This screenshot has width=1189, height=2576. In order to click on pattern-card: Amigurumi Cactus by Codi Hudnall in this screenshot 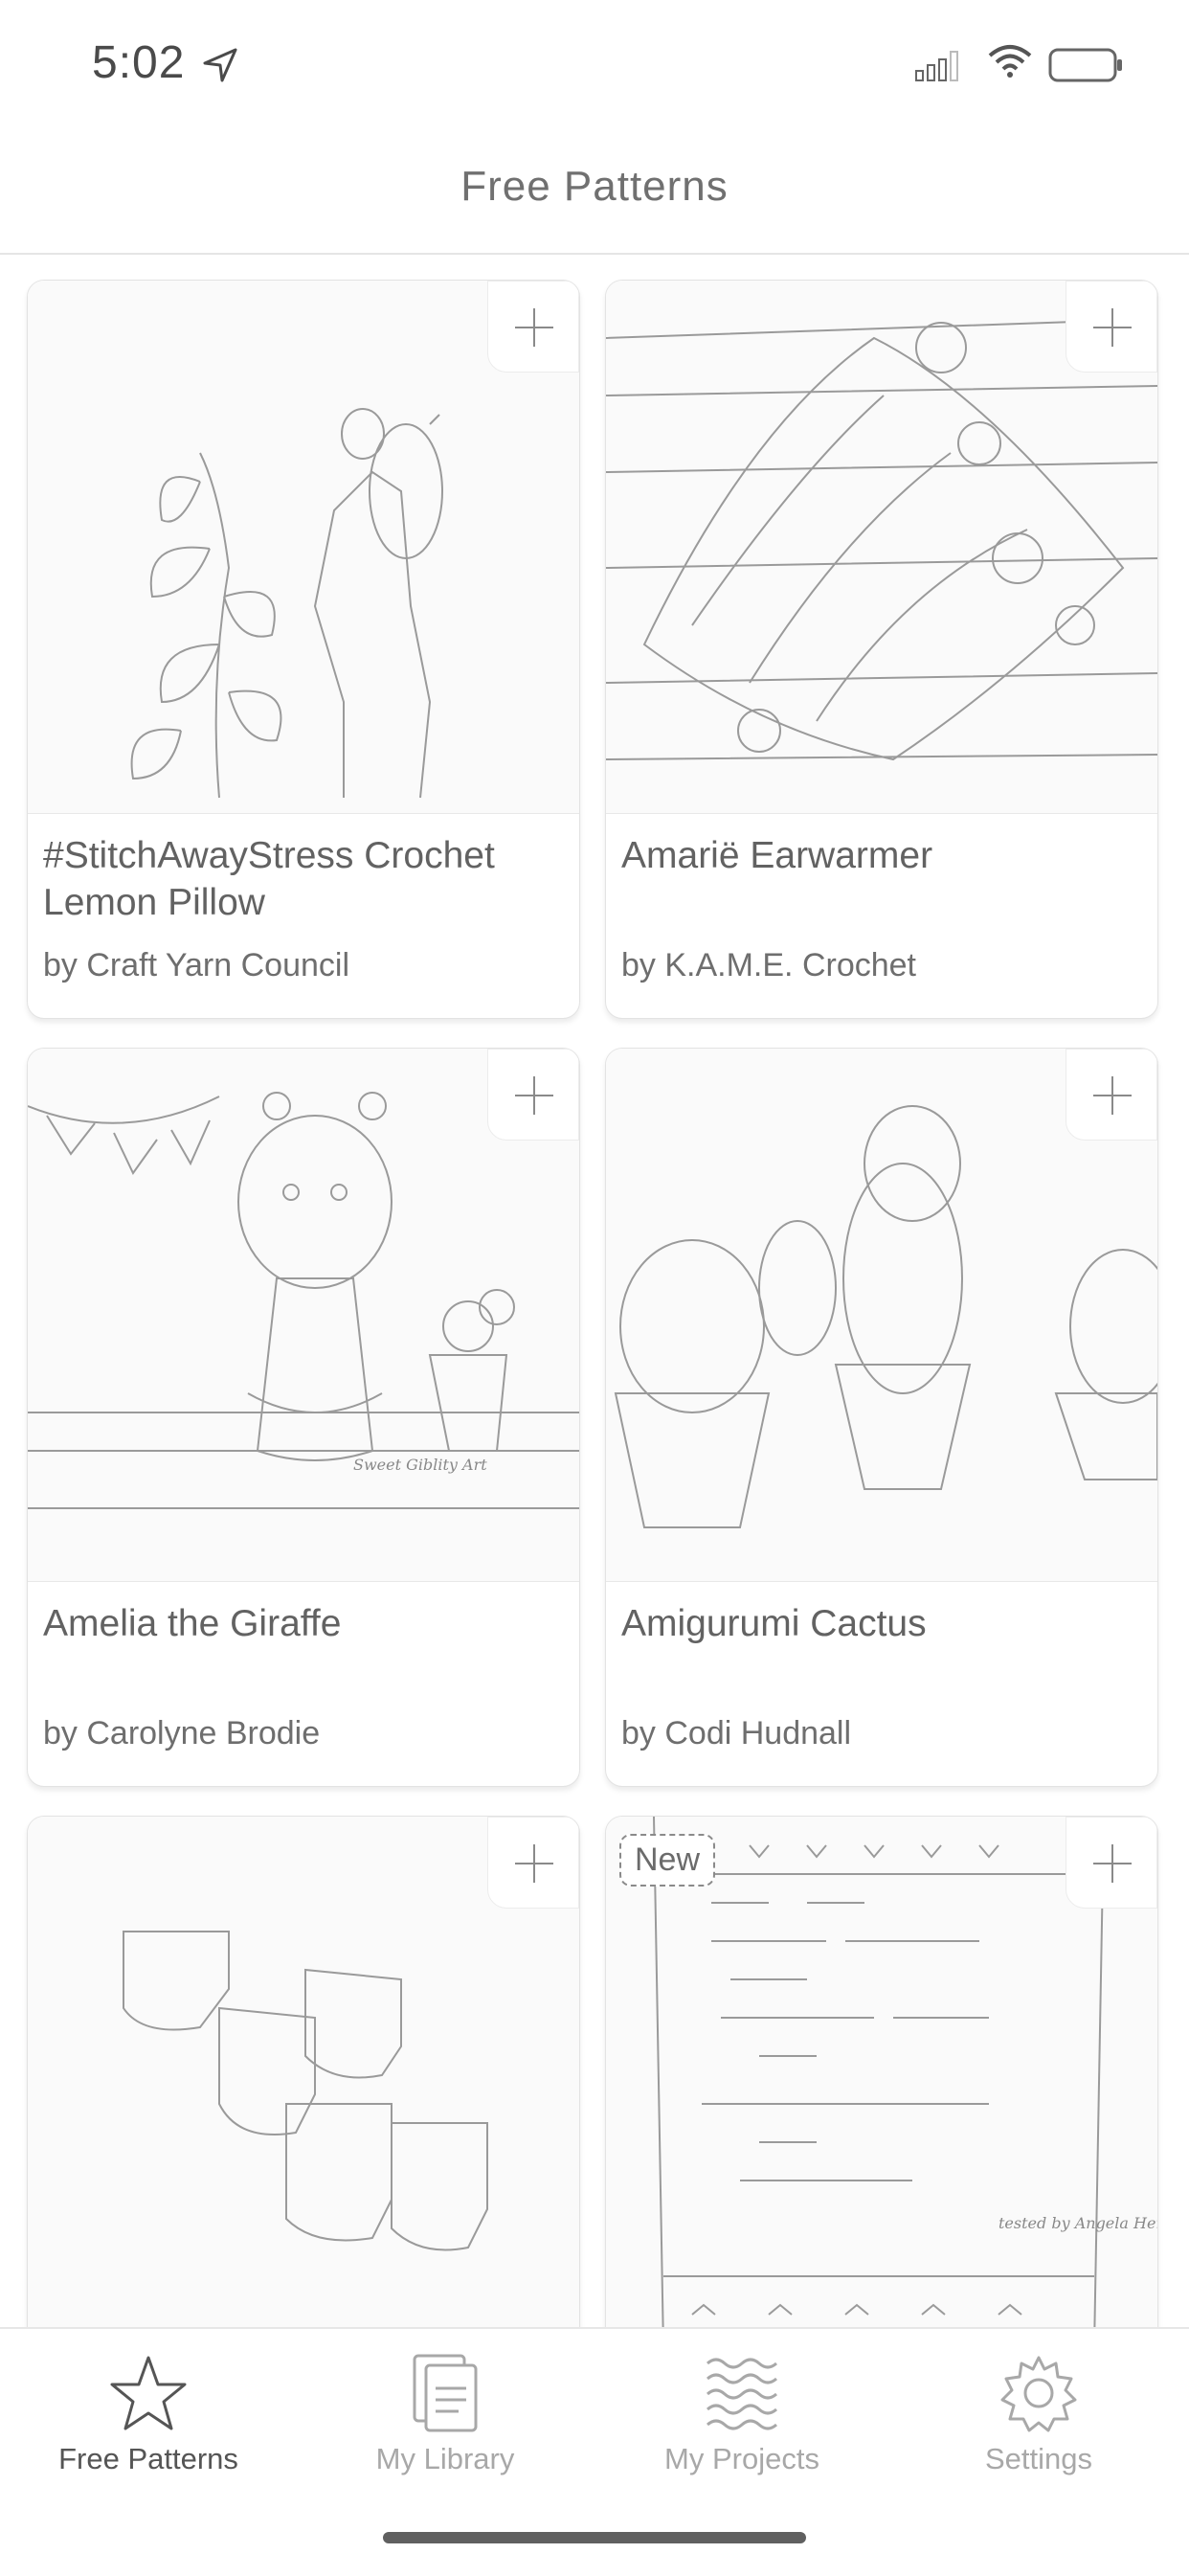, I will do `click(881, 1417)`.